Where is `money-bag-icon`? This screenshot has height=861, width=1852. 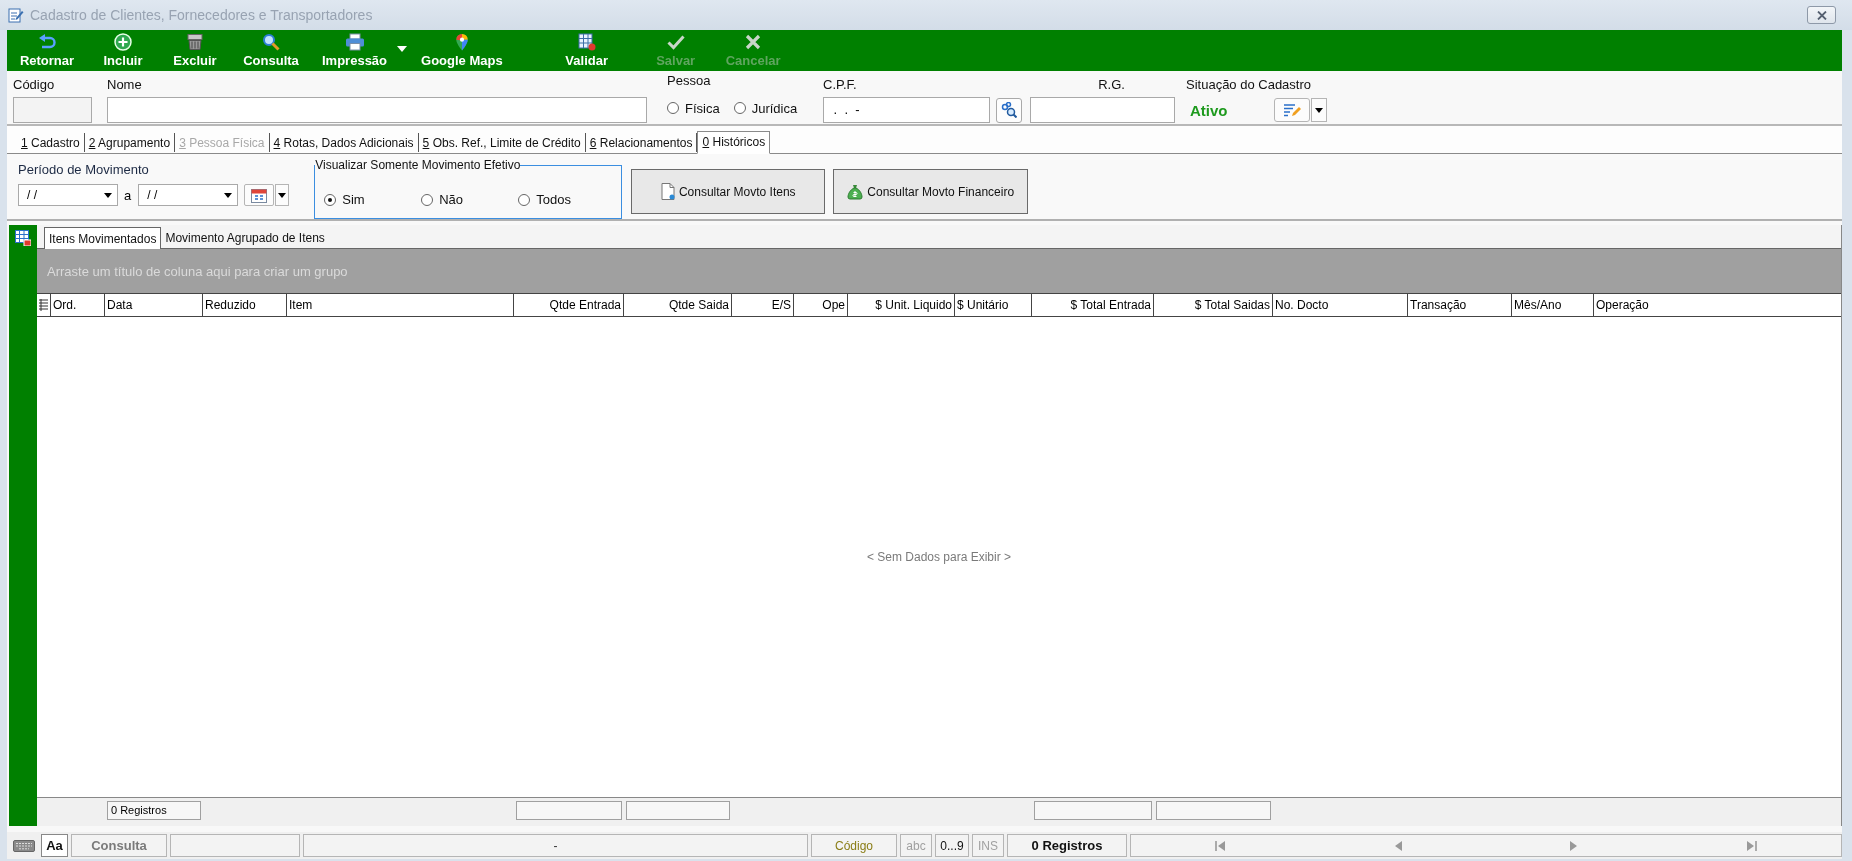
money-bag-icon is located at coordinates (855, 191).